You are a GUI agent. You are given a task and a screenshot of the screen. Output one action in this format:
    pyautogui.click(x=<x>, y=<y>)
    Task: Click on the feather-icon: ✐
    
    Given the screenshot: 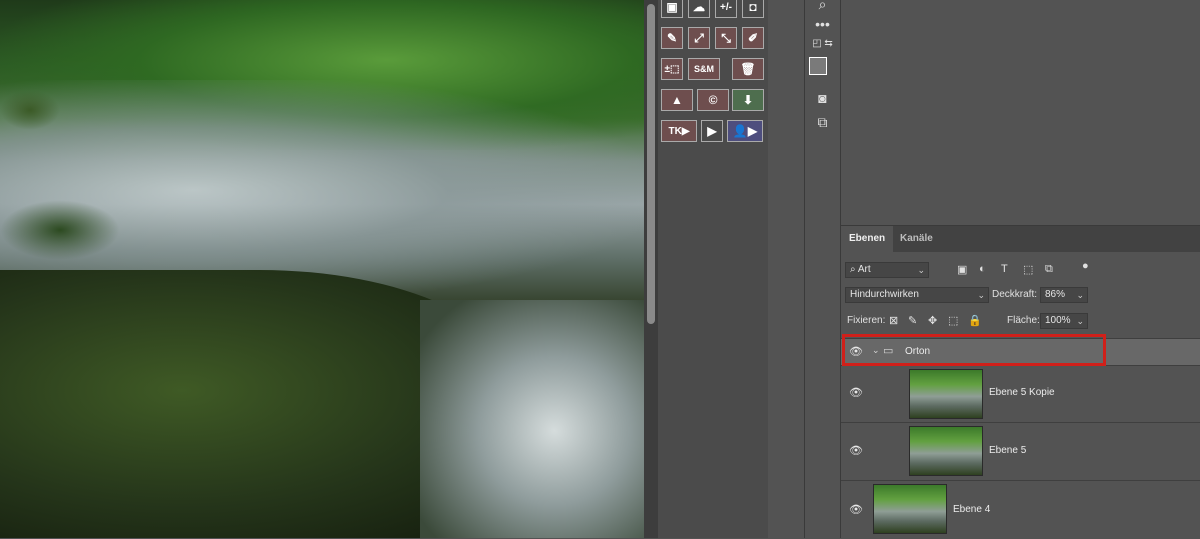 What is the action you would take?
    pyautogui.click(x=753, y=38)
    